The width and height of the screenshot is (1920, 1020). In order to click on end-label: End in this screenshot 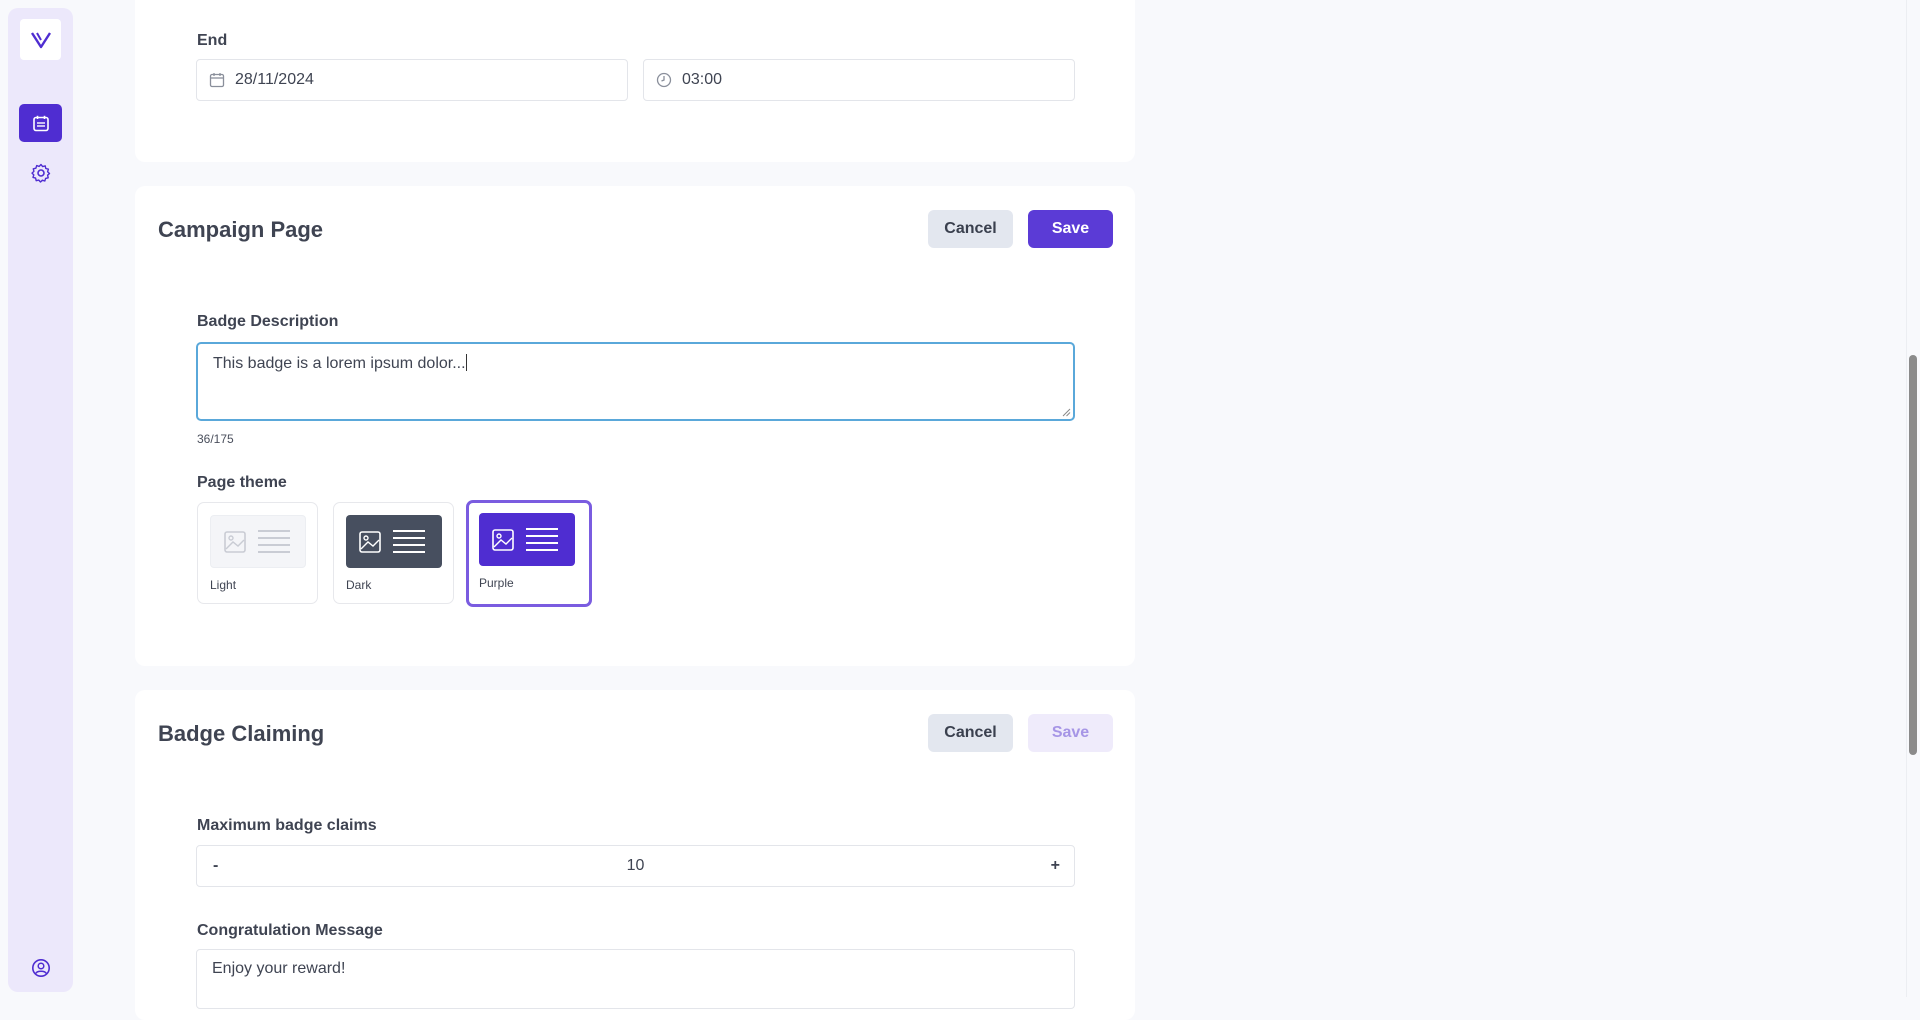, I will do `click(212, 40)`.